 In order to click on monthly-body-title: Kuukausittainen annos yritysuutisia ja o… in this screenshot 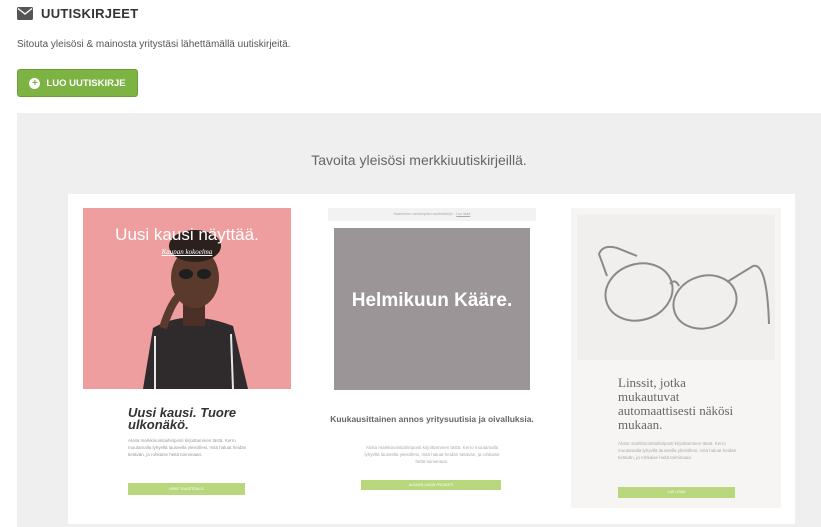, I will do `click(432, 419)`.